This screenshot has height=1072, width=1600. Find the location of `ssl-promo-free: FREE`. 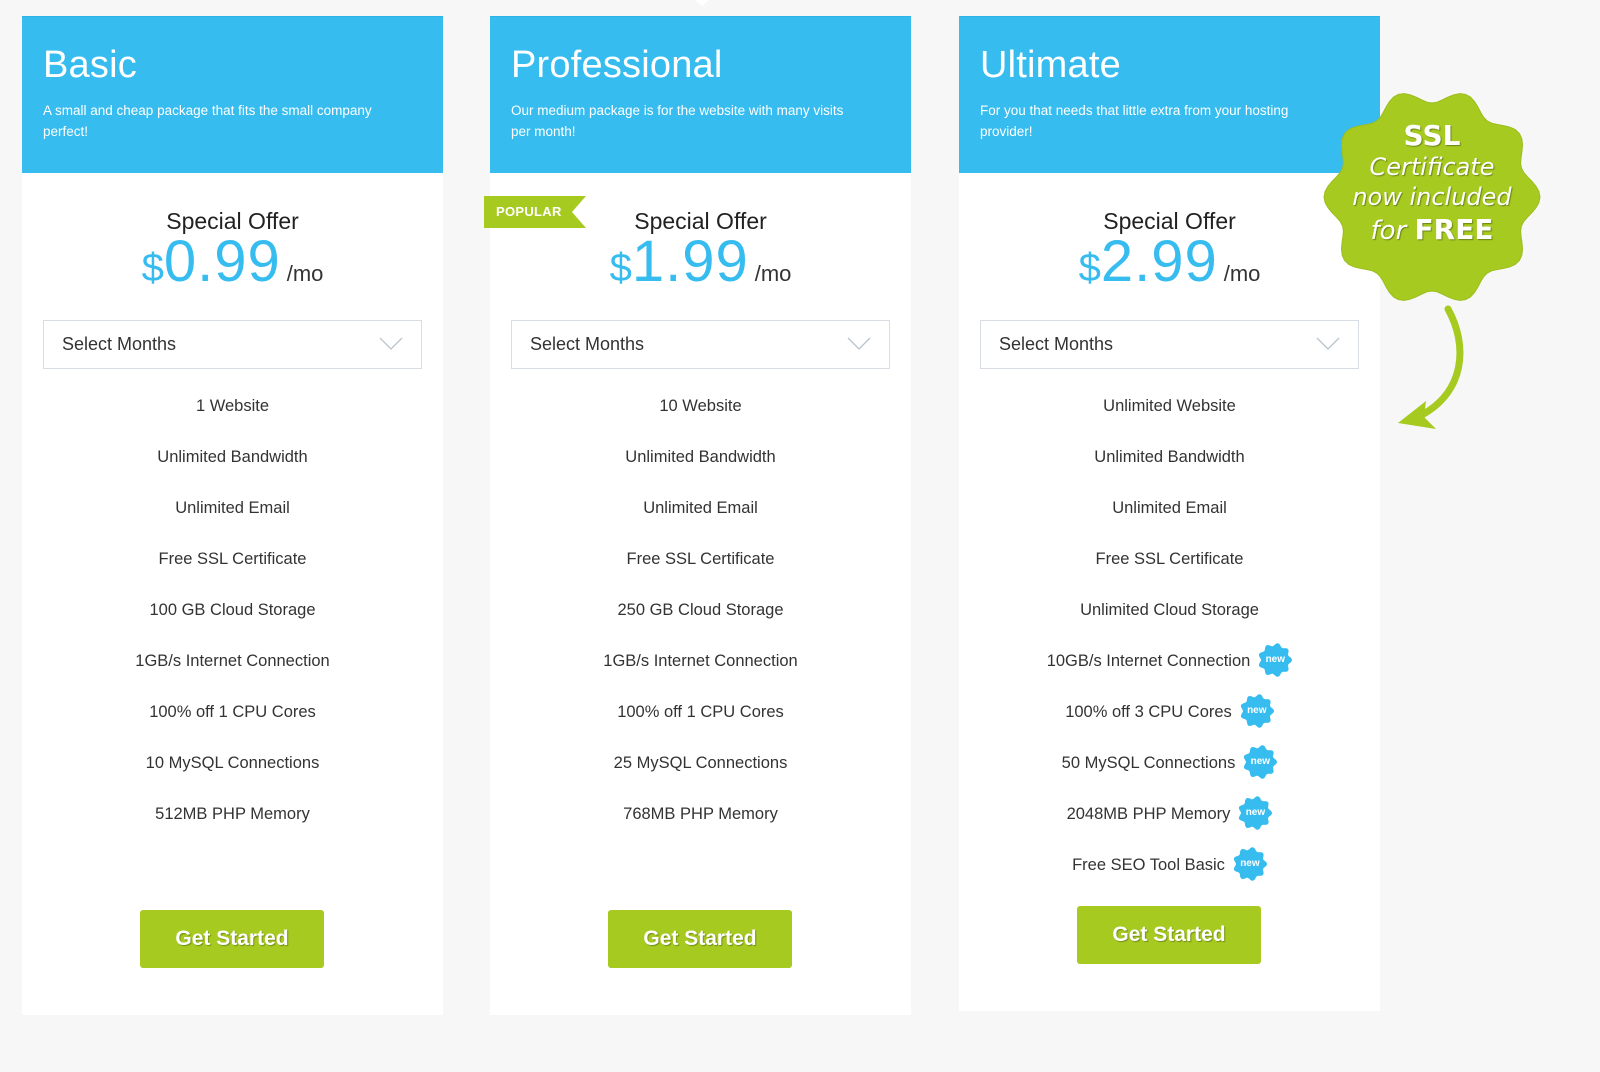

ssl-promo-free: FREE is located at coordinates (1454, 229).